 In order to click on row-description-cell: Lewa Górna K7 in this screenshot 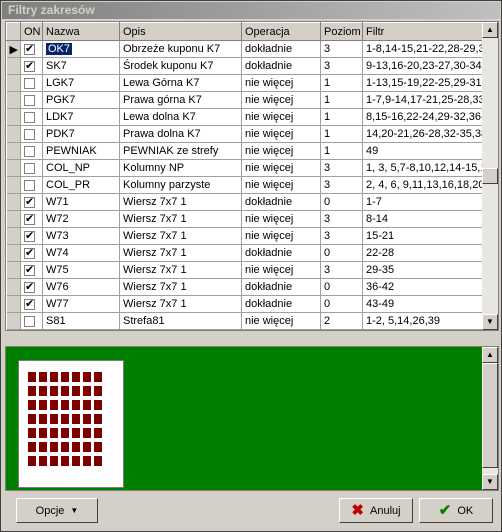, I will do `click(180, 83)`.